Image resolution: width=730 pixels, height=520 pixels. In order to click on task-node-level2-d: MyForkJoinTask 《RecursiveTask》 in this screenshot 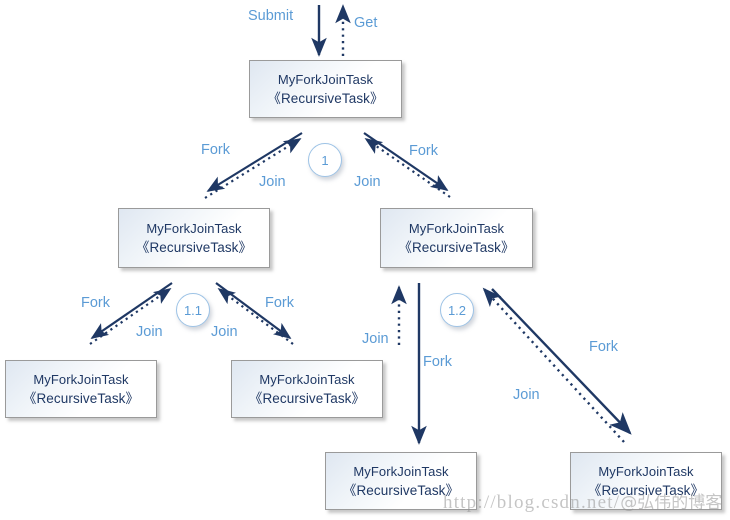, I will do `click(646, 481)`.